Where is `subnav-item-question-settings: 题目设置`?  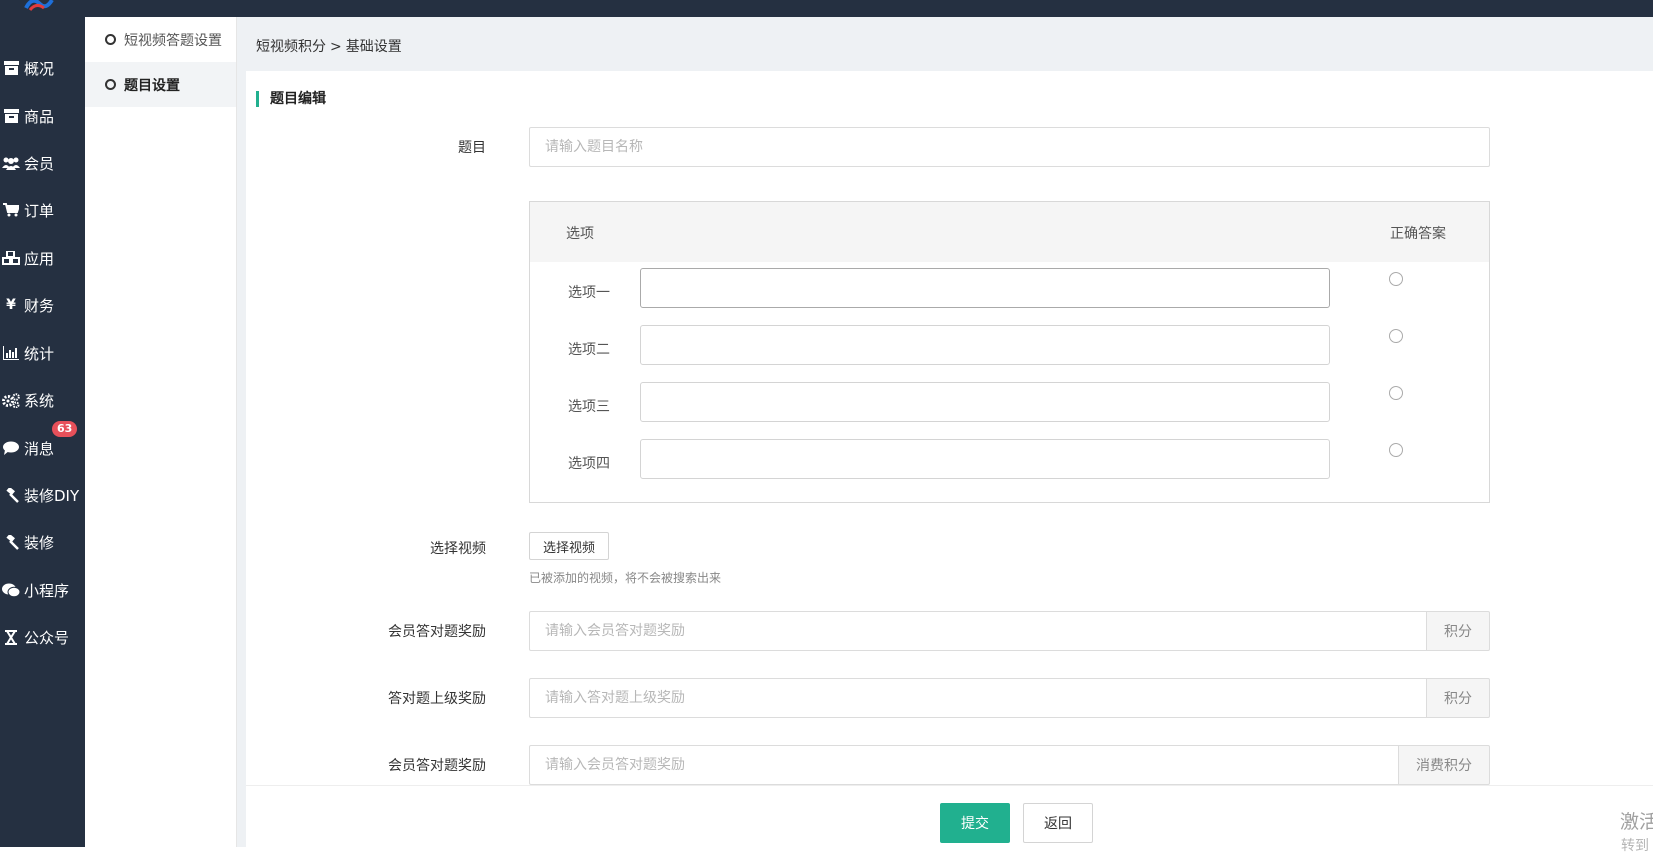
subnav-item-question-settings: 题目设置 is located at coordinates (160, 84).